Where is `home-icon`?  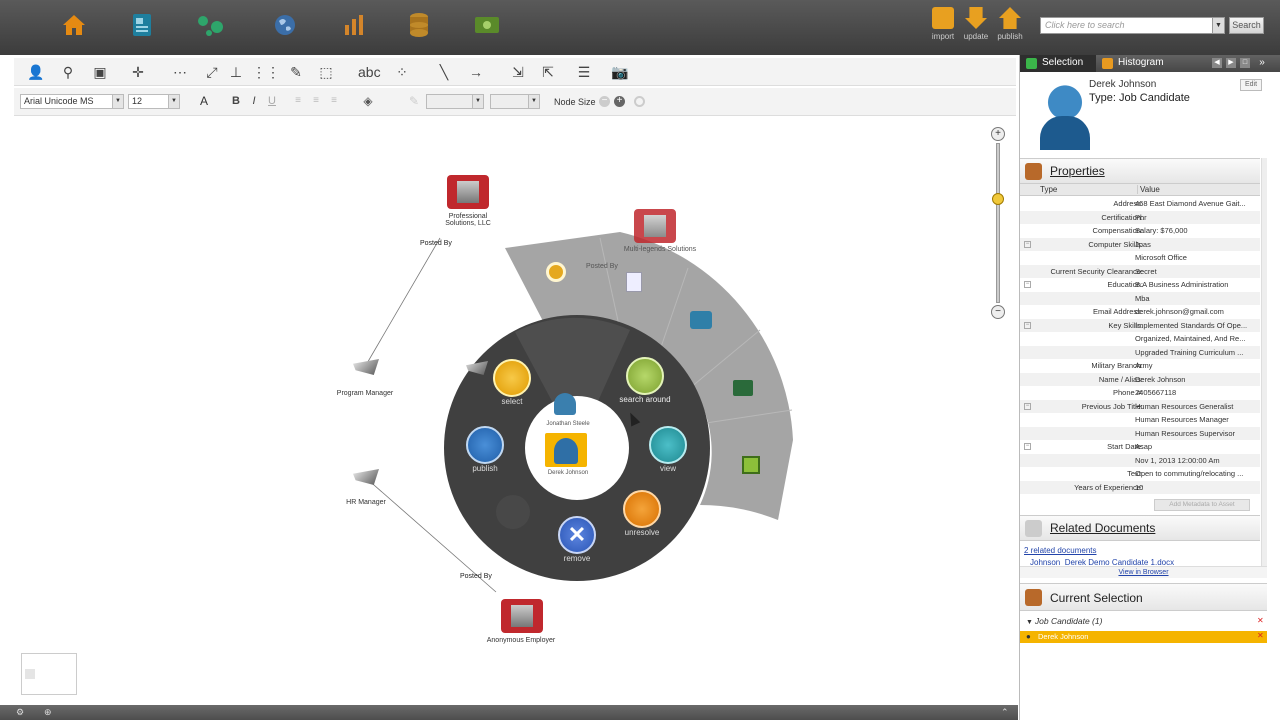
home-icon is located at coordinates (74, 25).